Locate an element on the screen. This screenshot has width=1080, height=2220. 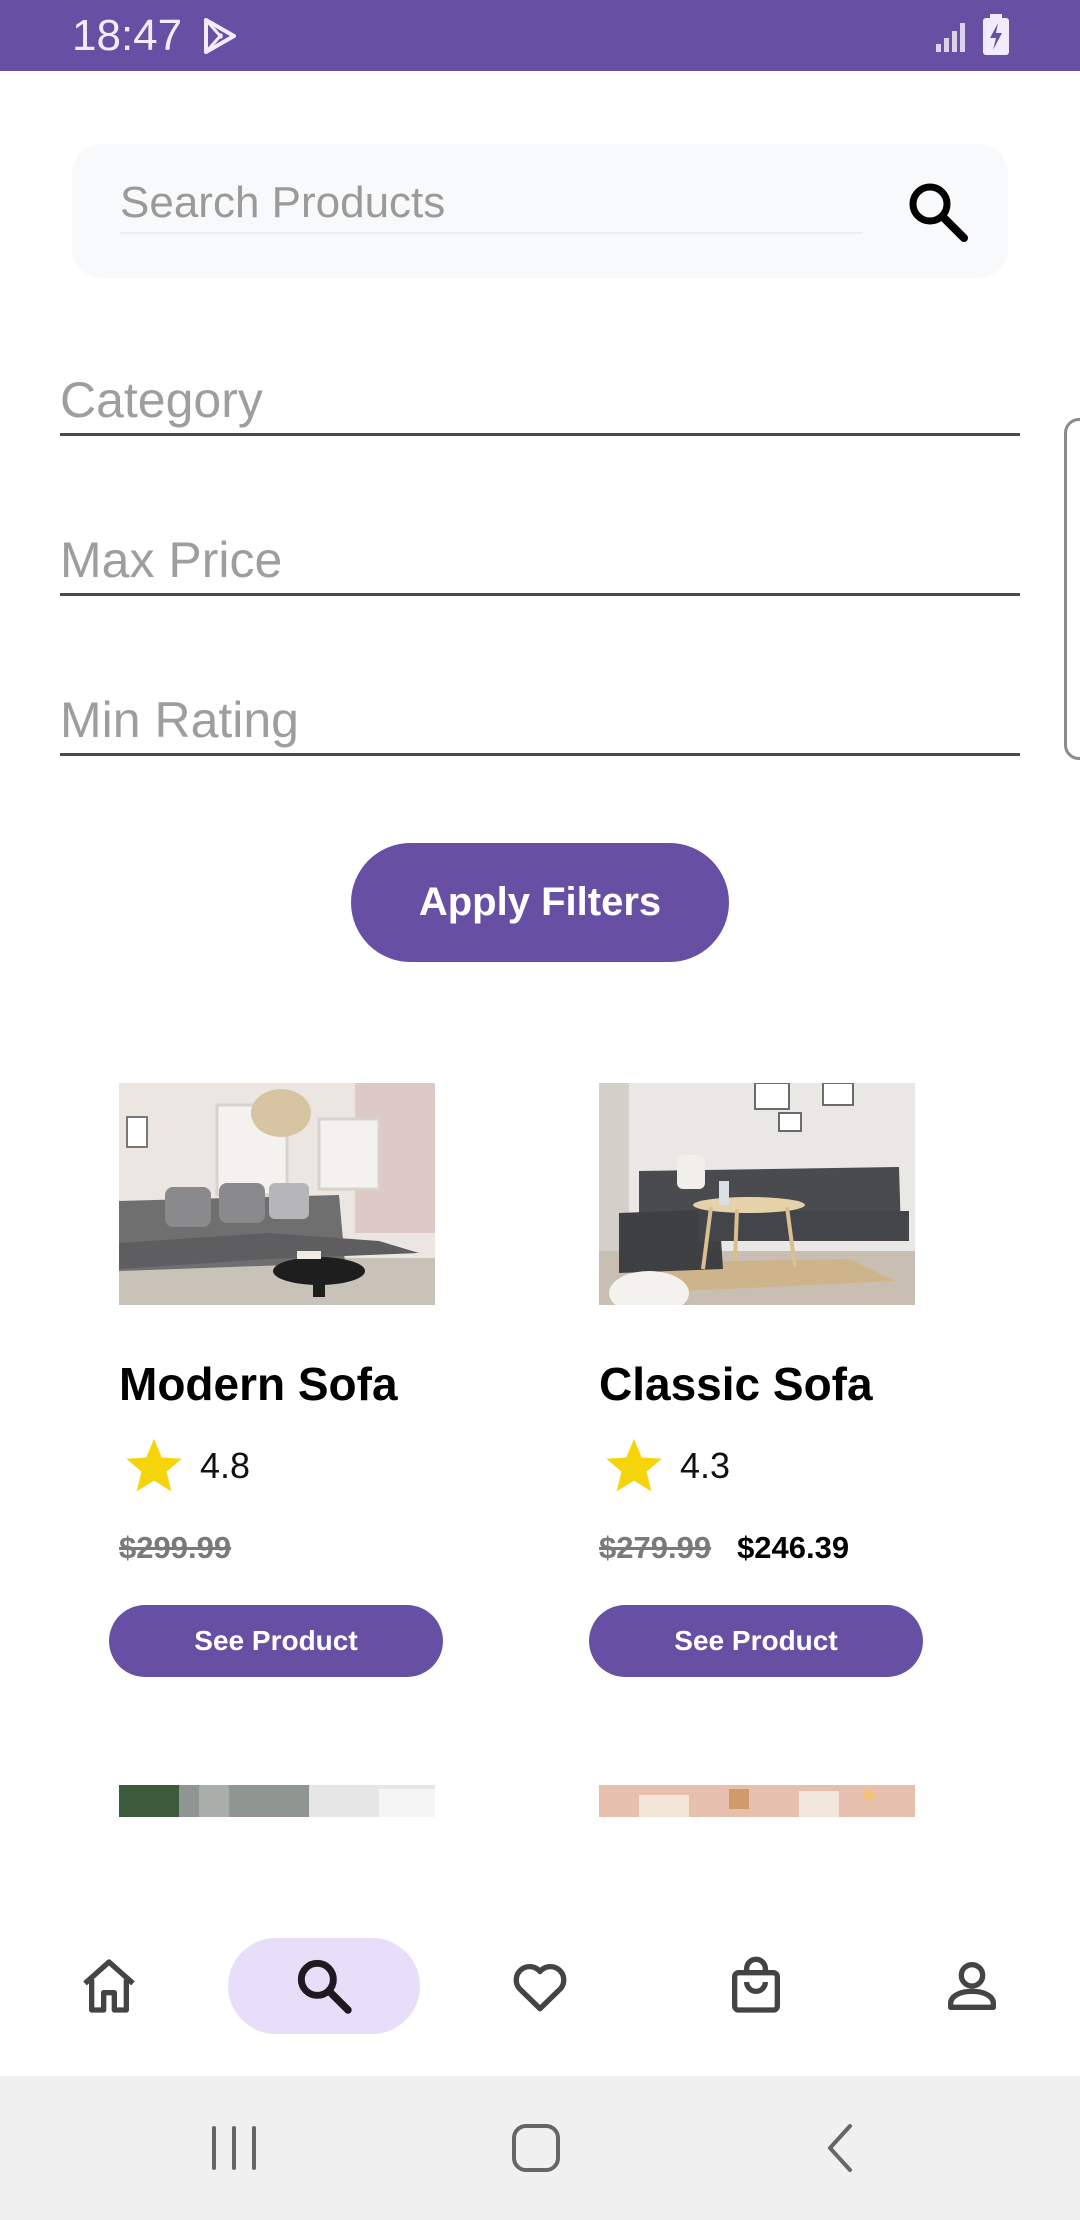
modern-sofa-image is located at coordinates (277, 1194).